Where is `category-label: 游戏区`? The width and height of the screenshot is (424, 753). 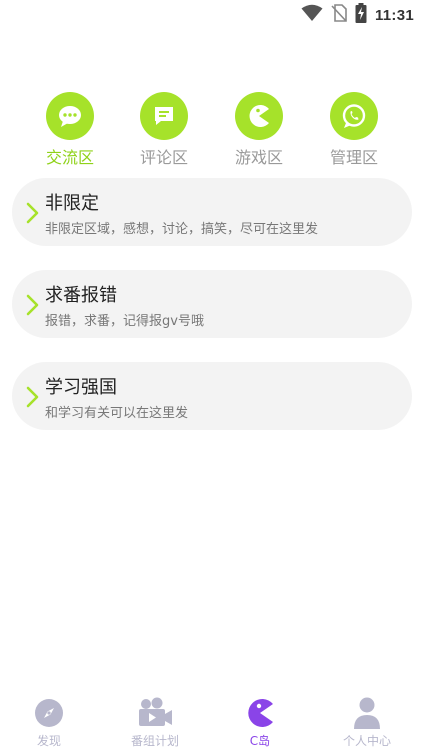 category-label: 游戏区 is located at coordinates (258, 157).